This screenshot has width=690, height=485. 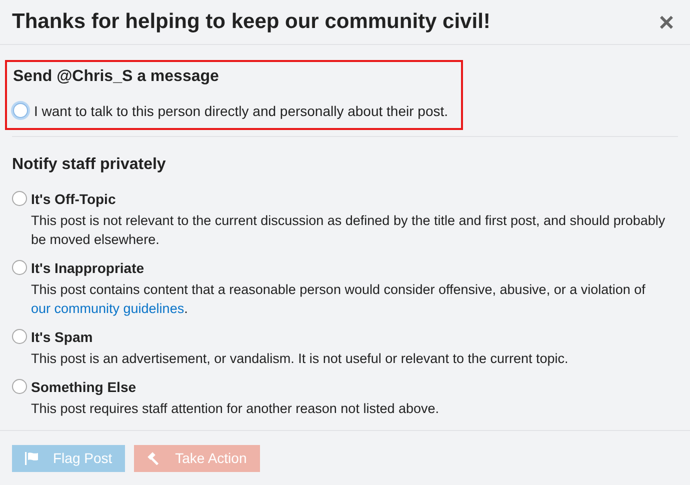 What do you see at coordinates (154, 458) in the screenshot?
I see `gavel-icon` at bounding box center [154, 458].